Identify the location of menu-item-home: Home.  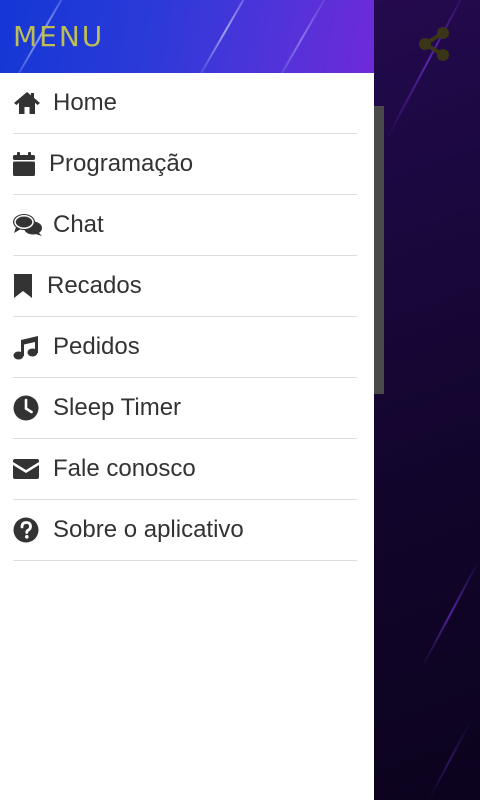
(185, 103).